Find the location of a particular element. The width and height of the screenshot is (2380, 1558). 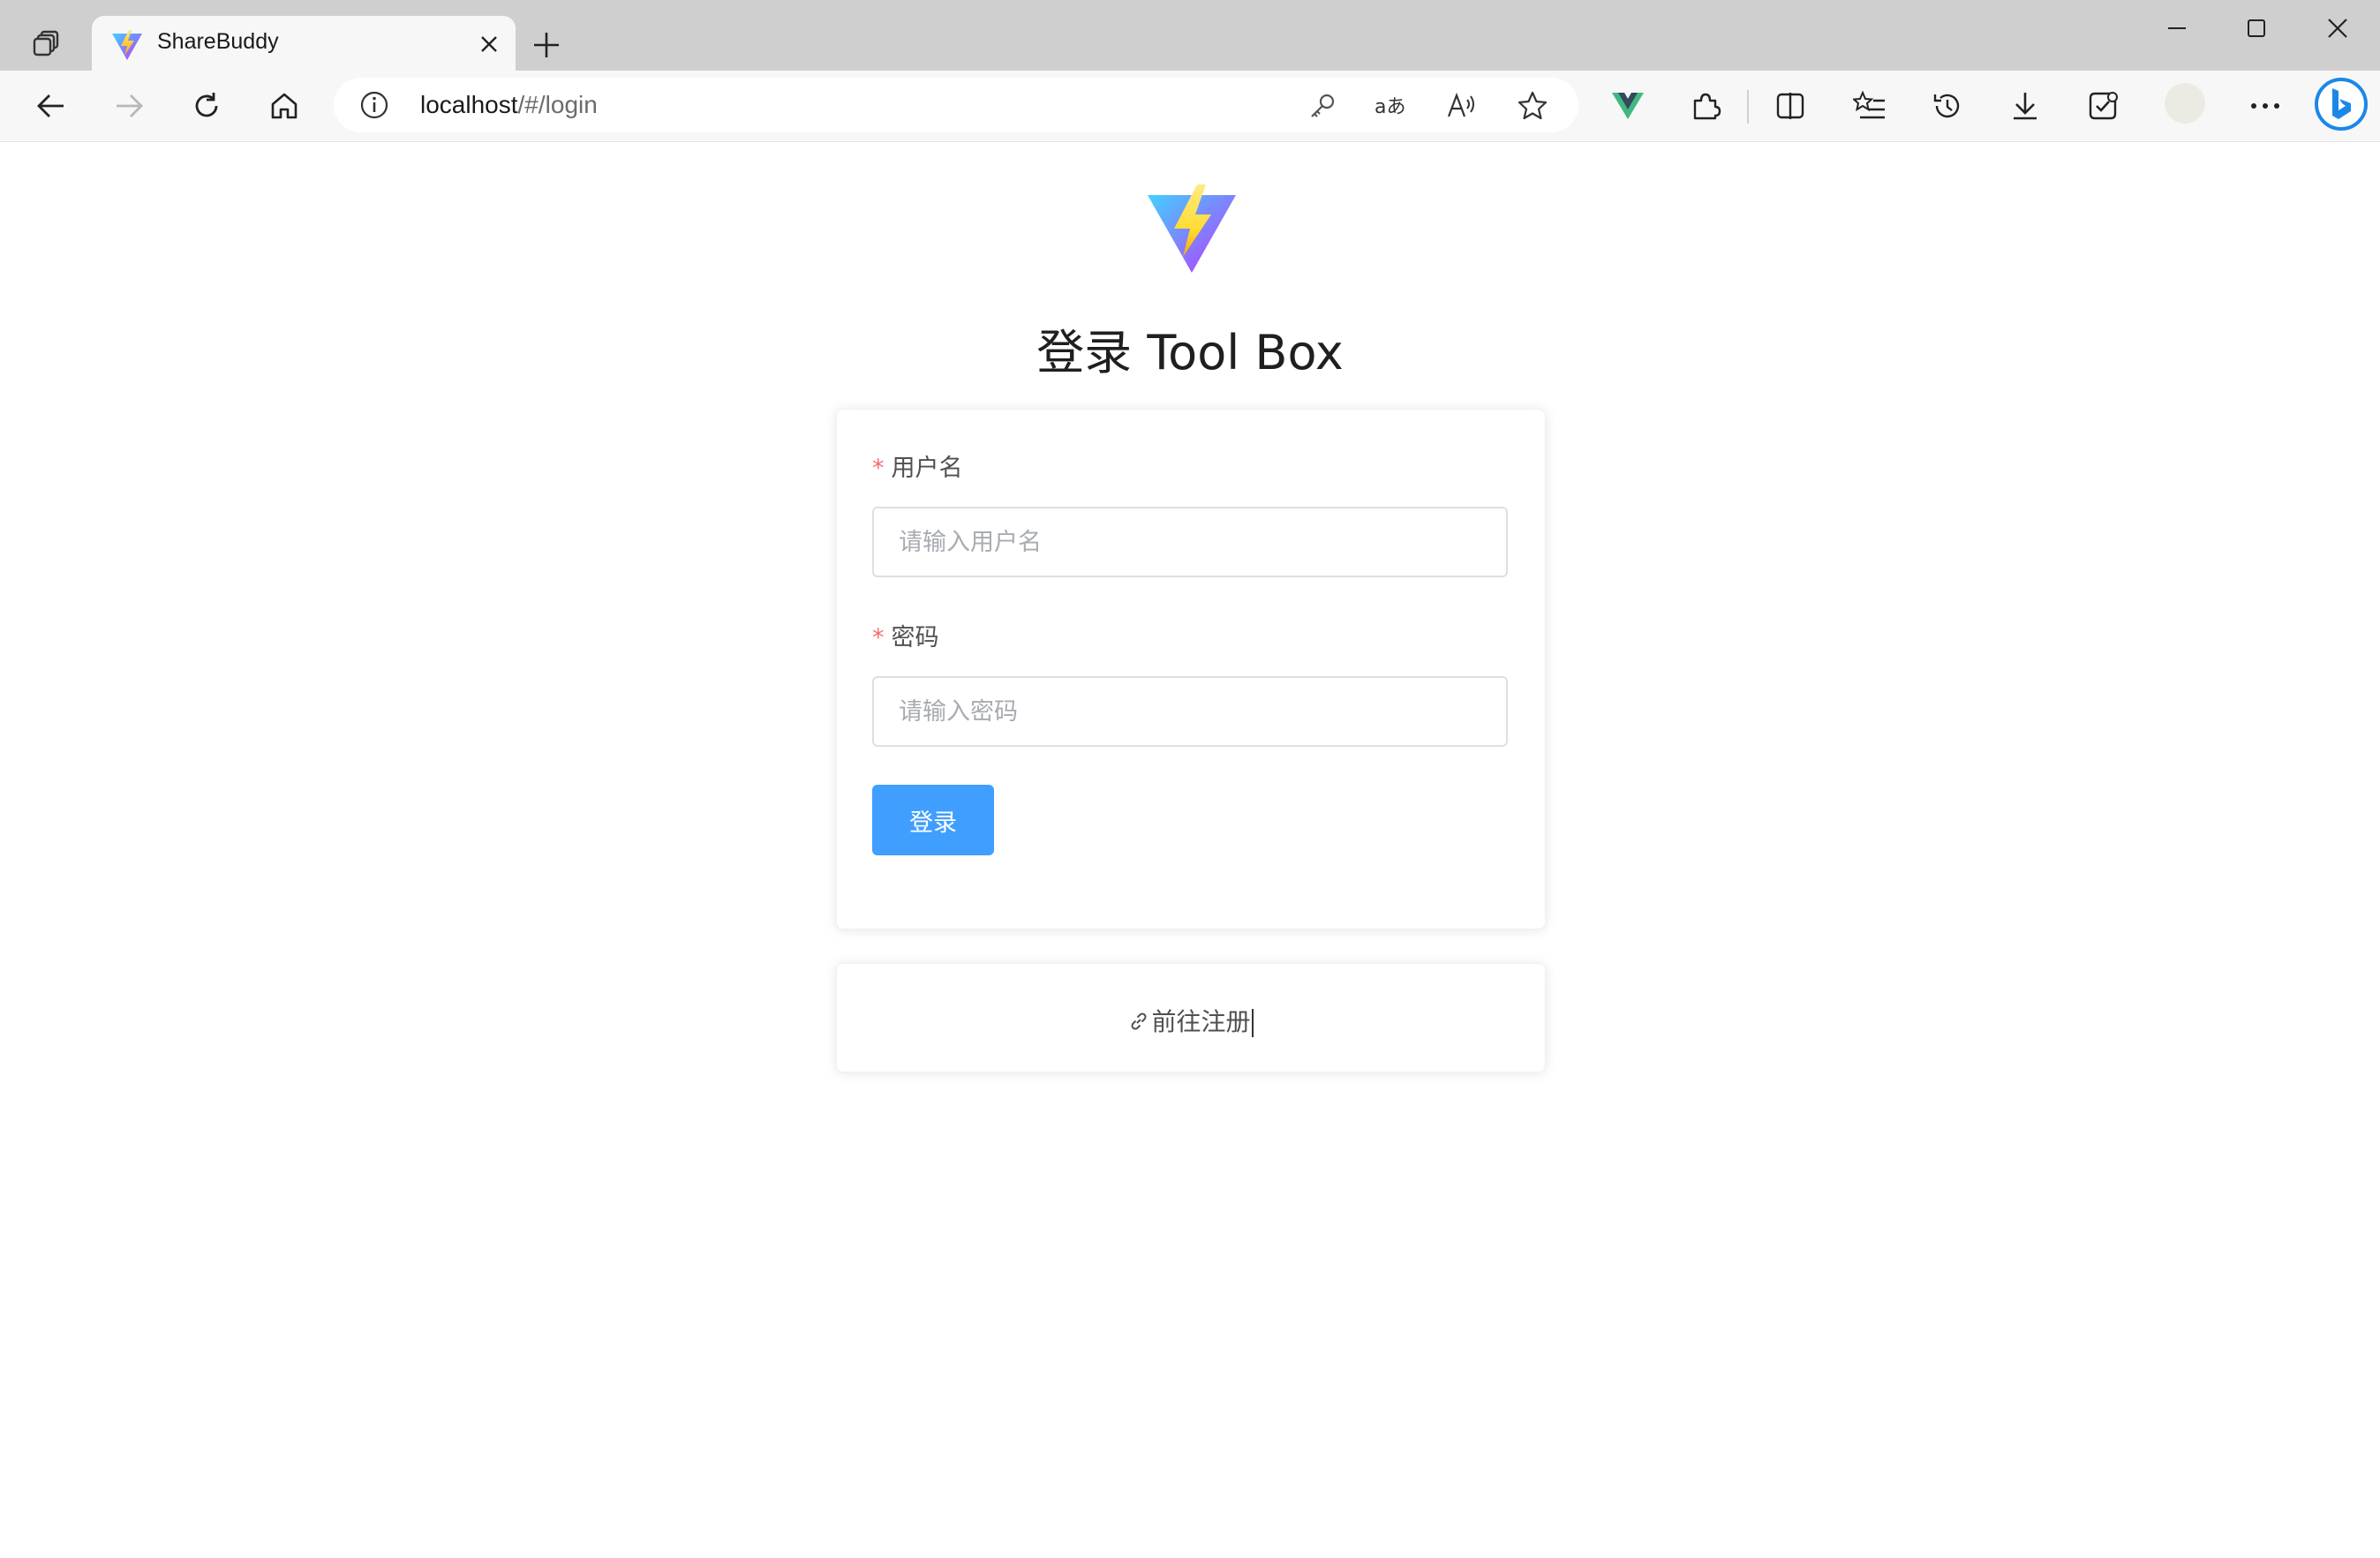

password-label: * 密码 is located at coordinates (905, 635).